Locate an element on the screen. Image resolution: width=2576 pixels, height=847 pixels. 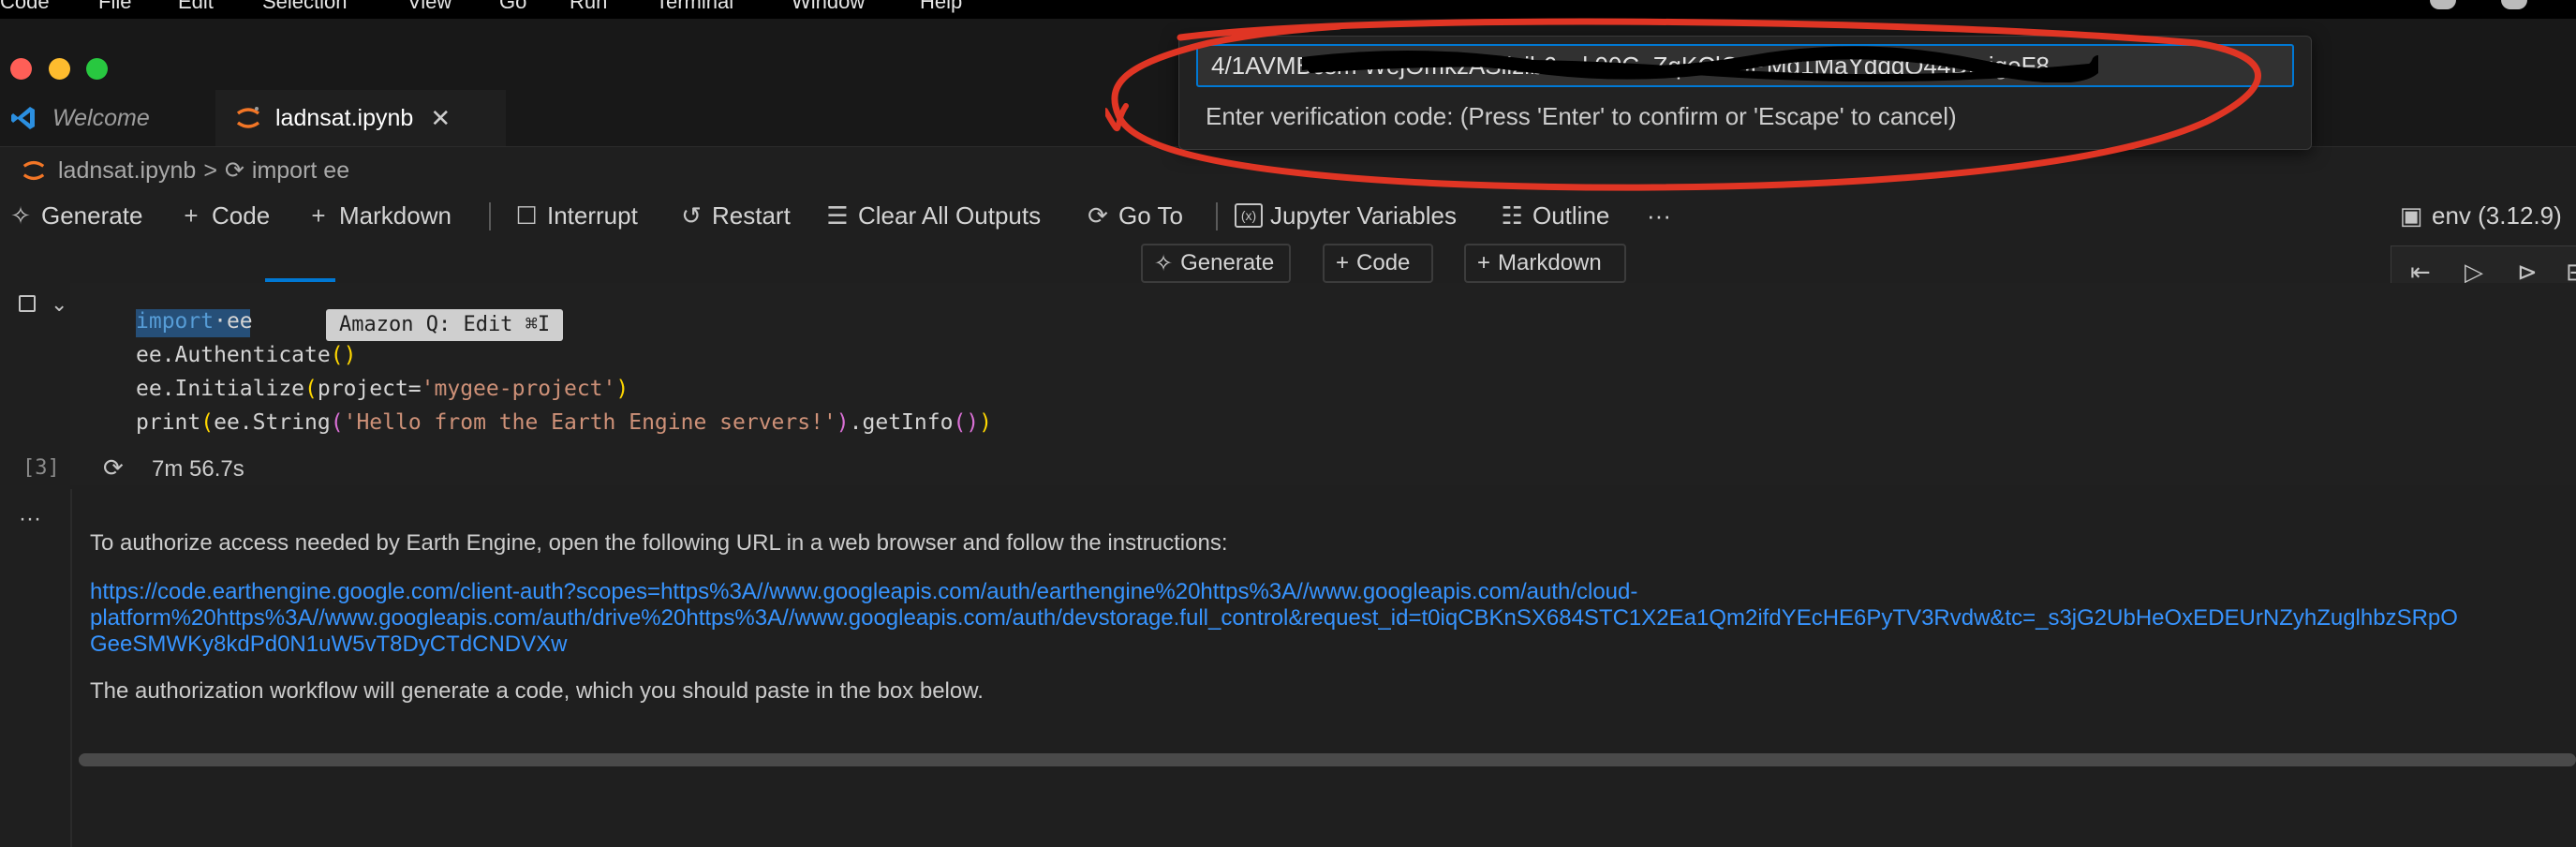
tab-label: Welcome is located at coordinates (101, 118).